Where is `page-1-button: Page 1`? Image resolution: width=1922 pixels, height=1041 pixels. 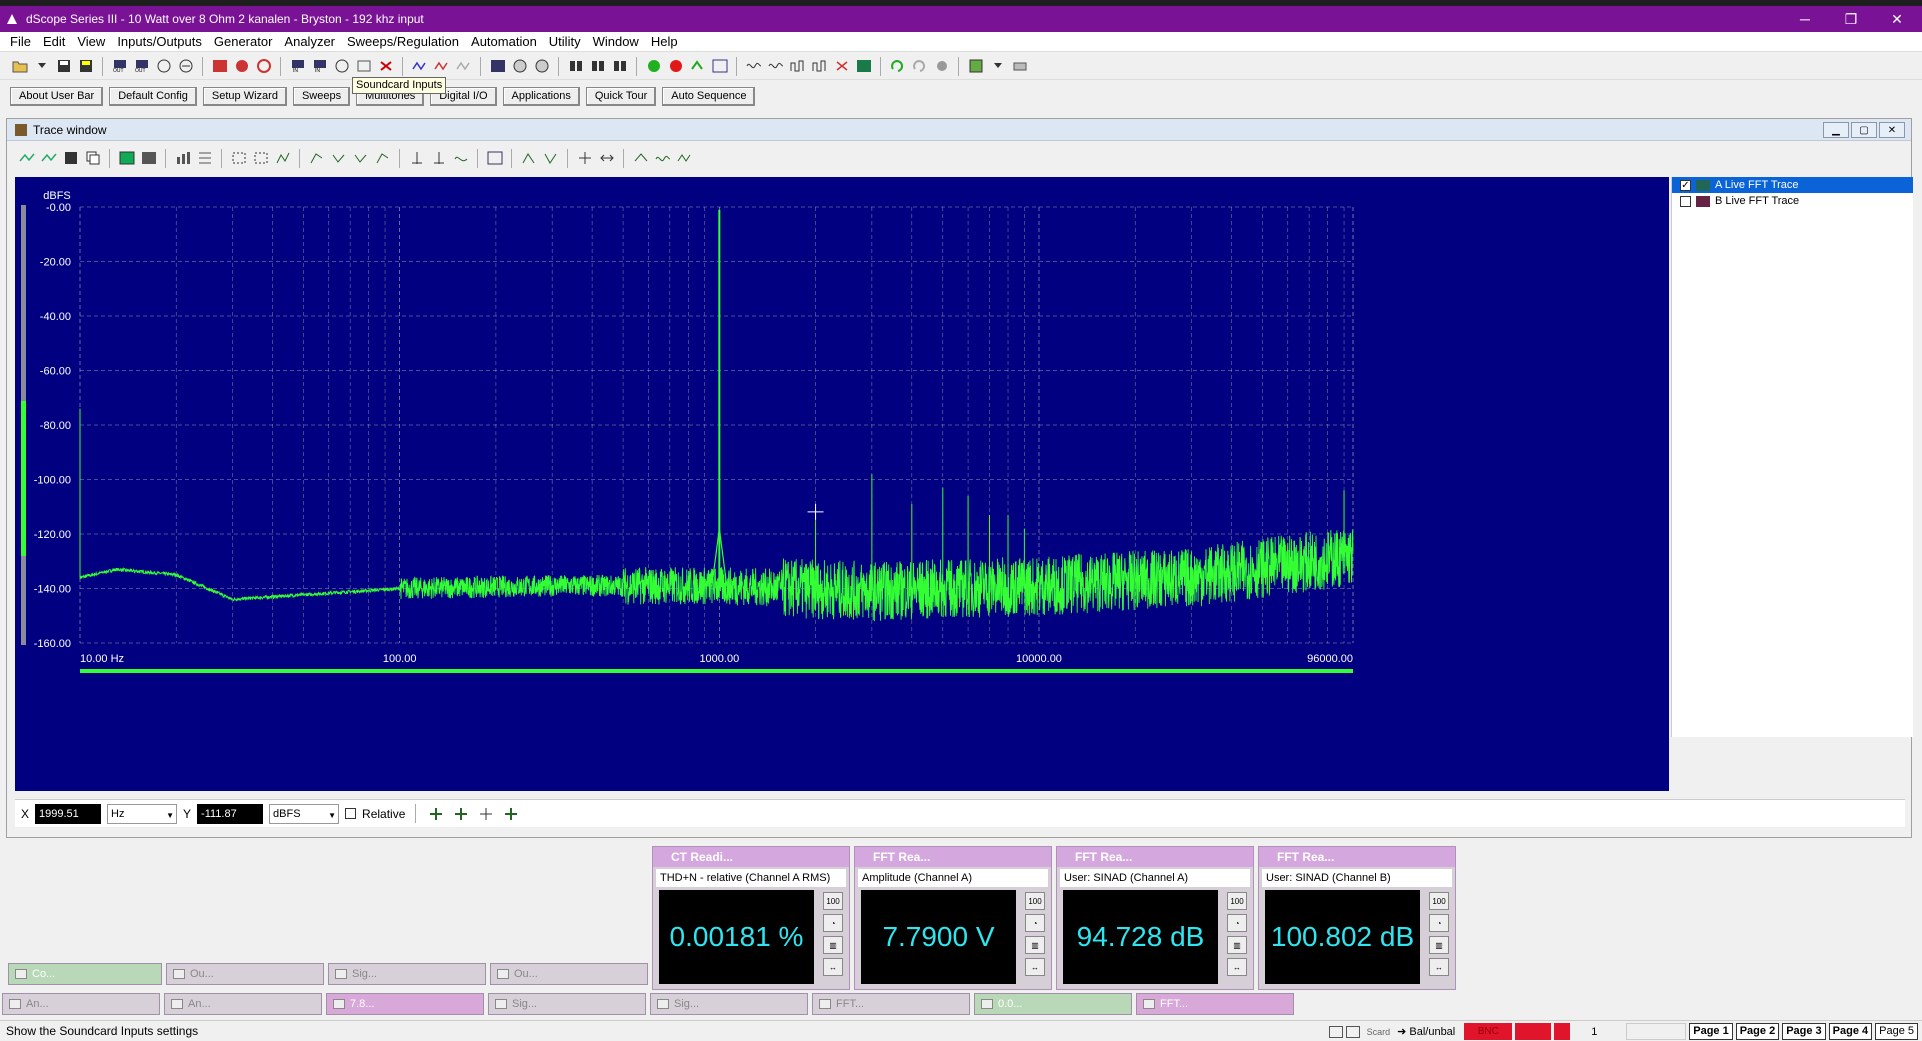 page-1-button: Page 1 is located at coordinates (1711, 1031).